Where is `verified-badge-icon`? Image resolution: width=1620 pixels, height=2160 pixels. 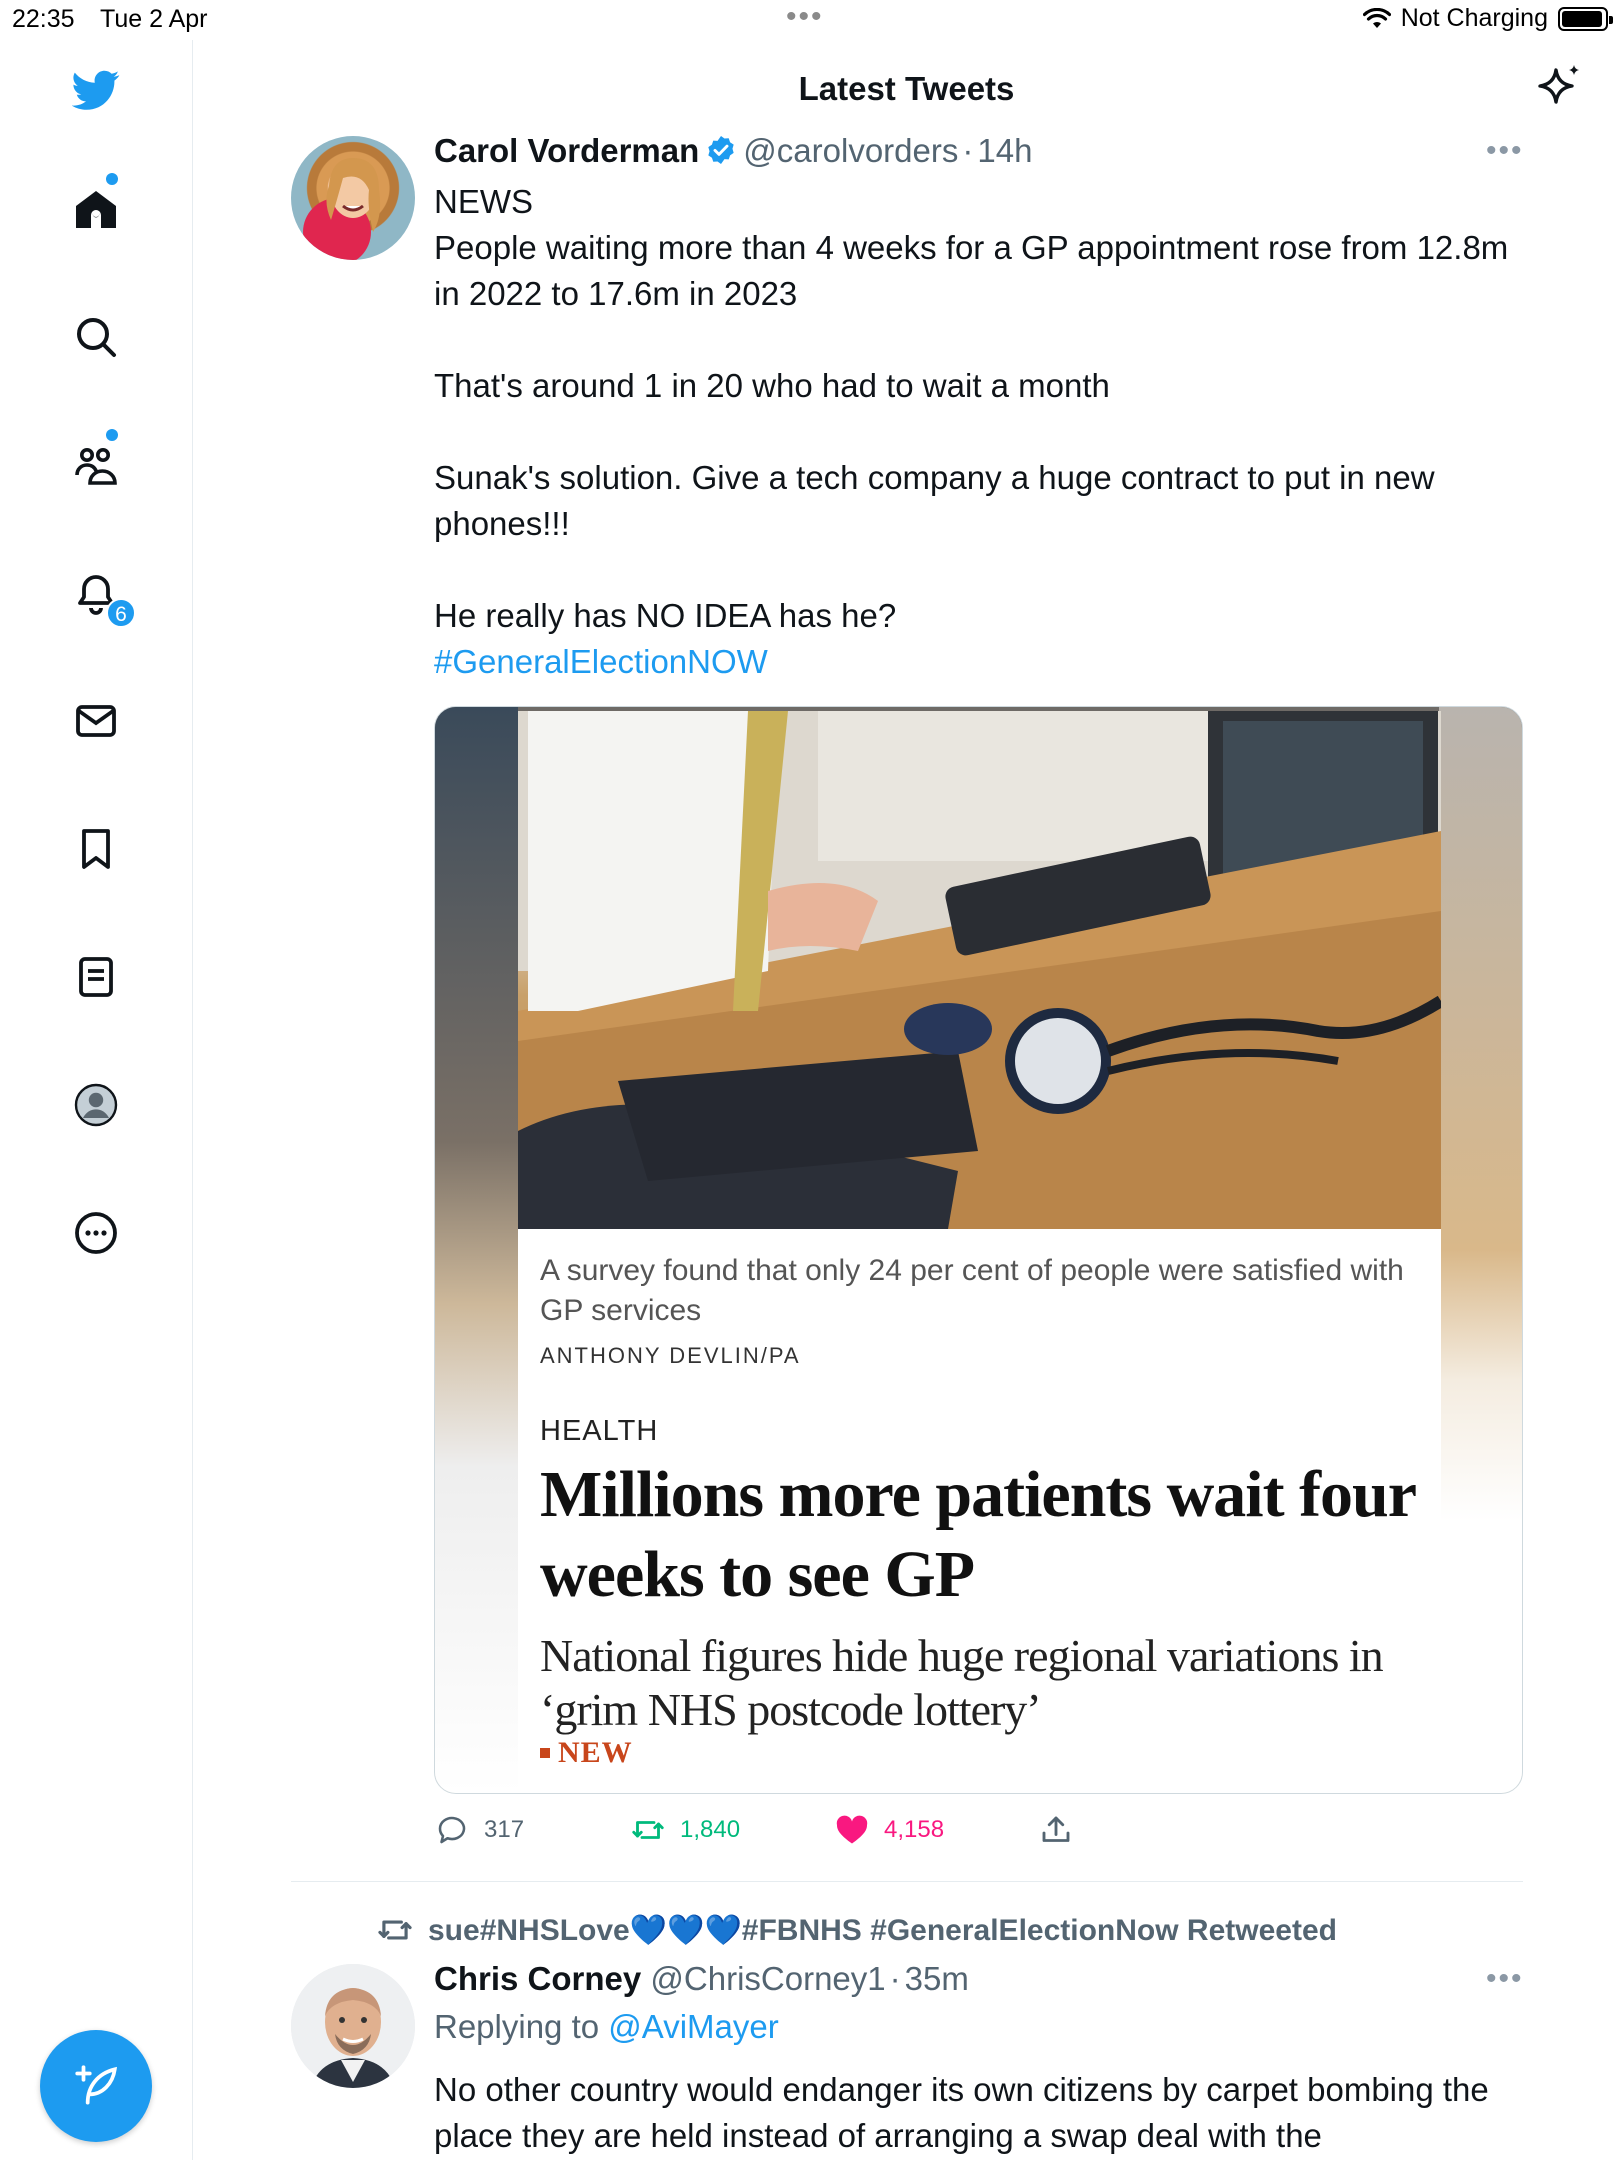
verified-badge-icon is located at coordinates (721, 150).